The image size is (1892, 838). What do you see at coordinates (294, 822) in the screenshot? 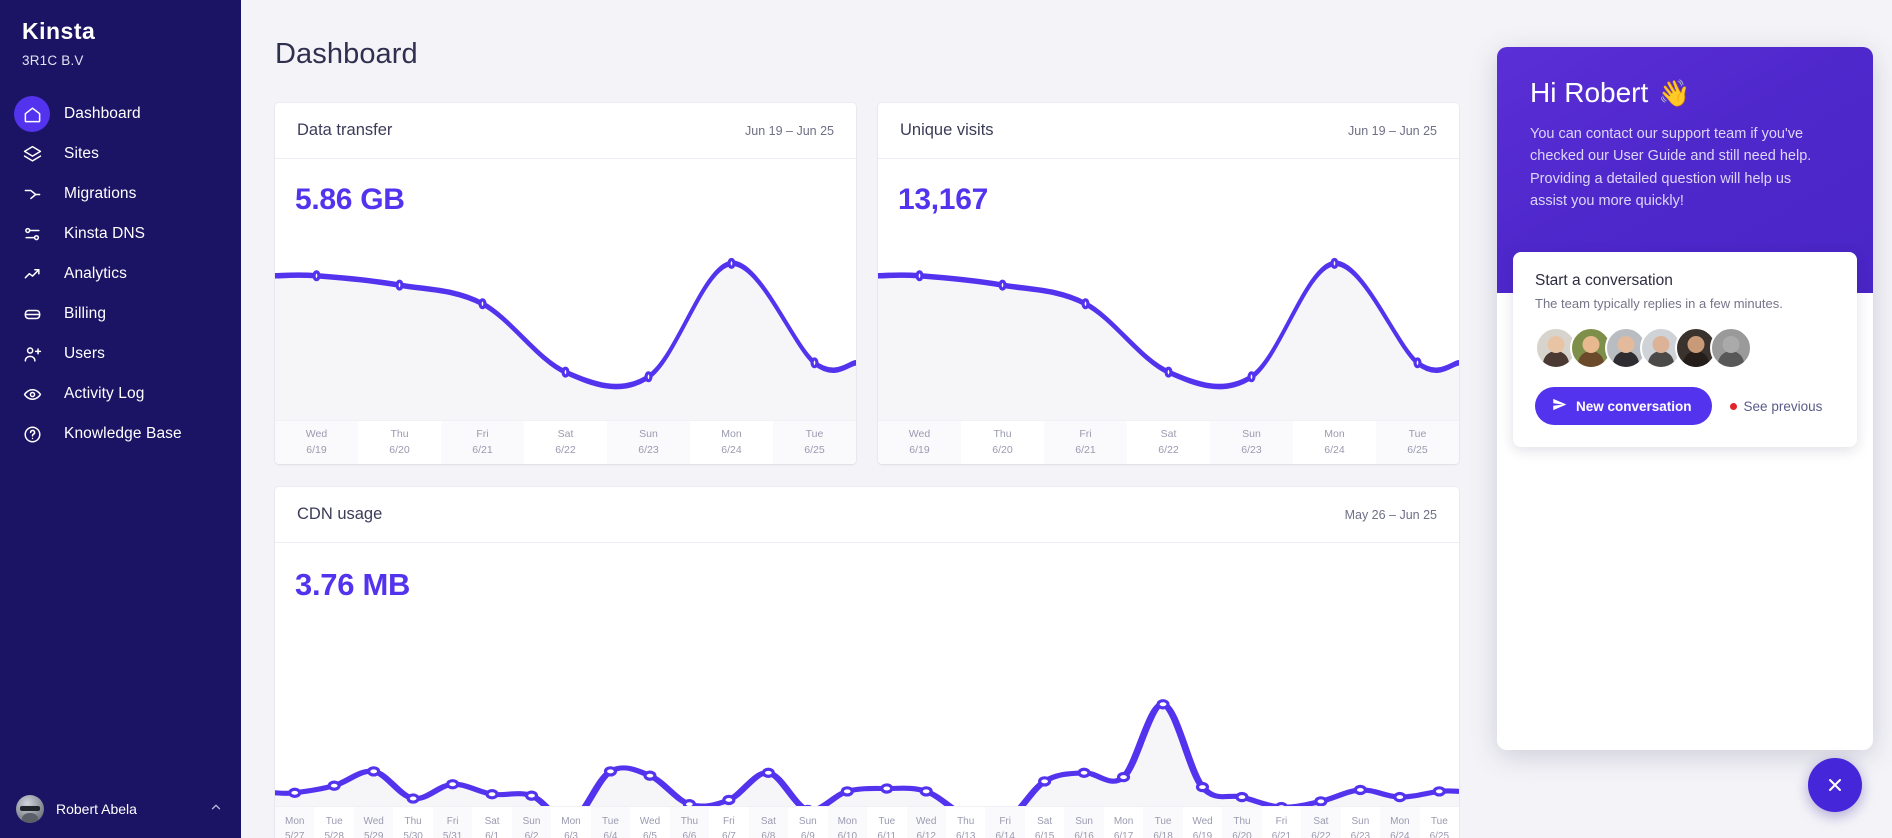
I see `x-axis-tick: Mon 5/27` at bounding box center [294, 822].